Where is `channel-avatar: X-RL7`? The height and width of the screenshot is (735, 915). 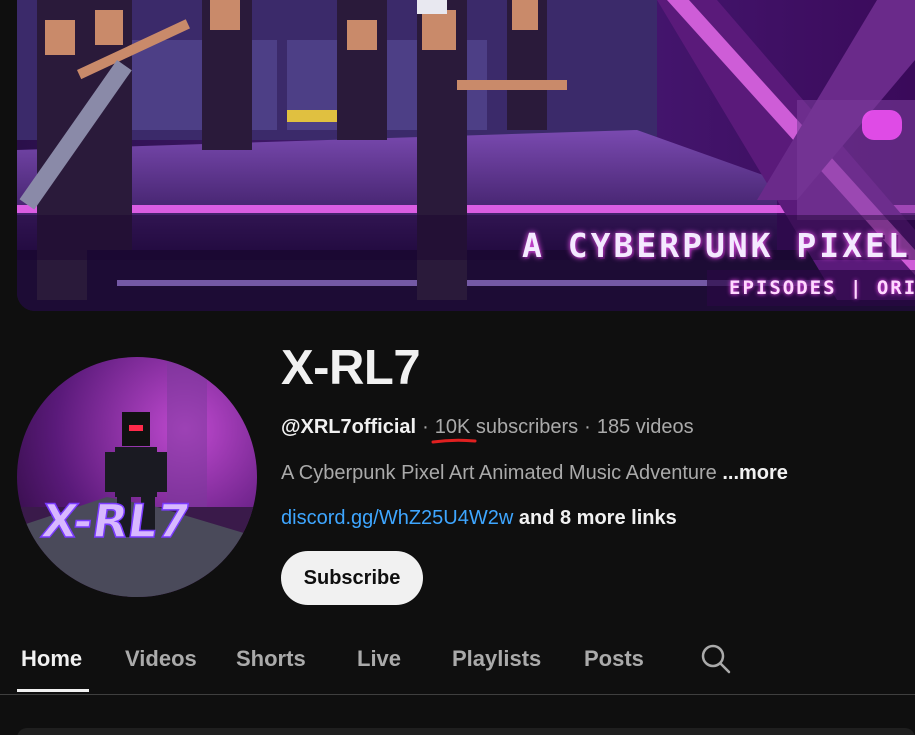 channel-avatar: X-RL7 is located at coordinates (137, 477).